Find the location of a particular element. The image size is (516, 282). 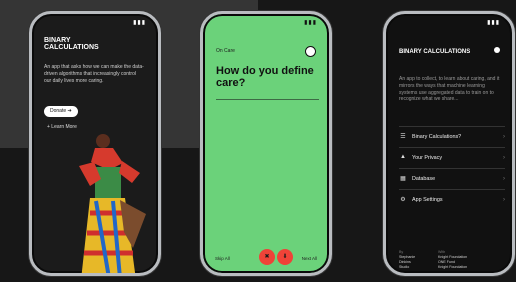

donate-button: Donate ➔ is located at coordinates (61, 111).